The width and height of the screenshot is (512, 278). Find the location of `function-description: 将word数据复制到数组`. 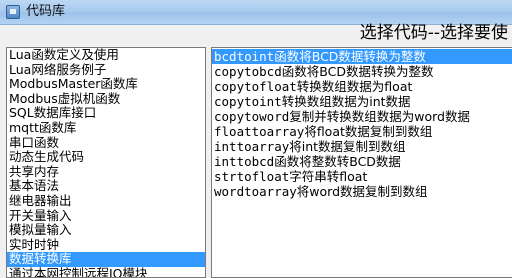

function-description: 将word数据复制到数组 is located at coordinates (362, 191).